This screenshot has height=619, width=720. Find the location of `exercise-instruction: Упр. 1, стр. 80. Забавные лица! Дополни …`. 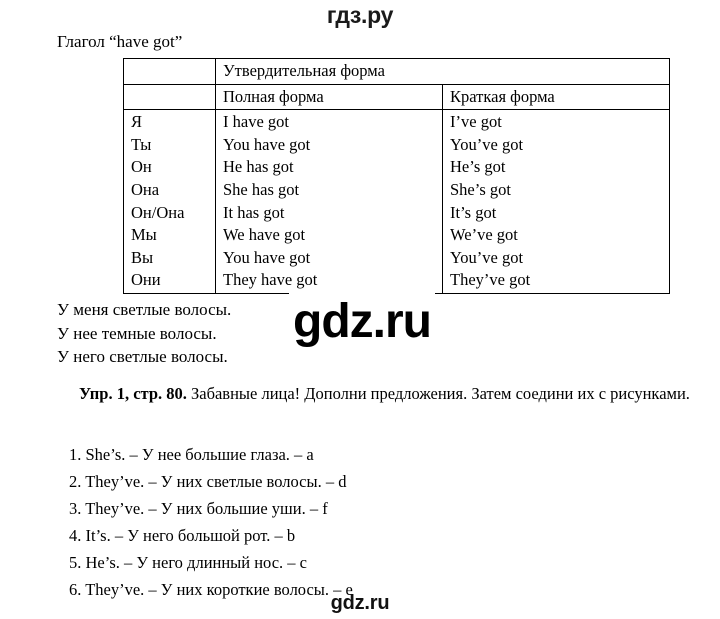

exercise-instruction: Упр. 1, стр. 80. Забавные лица! Дополни … is located at coordinates (377, 394).